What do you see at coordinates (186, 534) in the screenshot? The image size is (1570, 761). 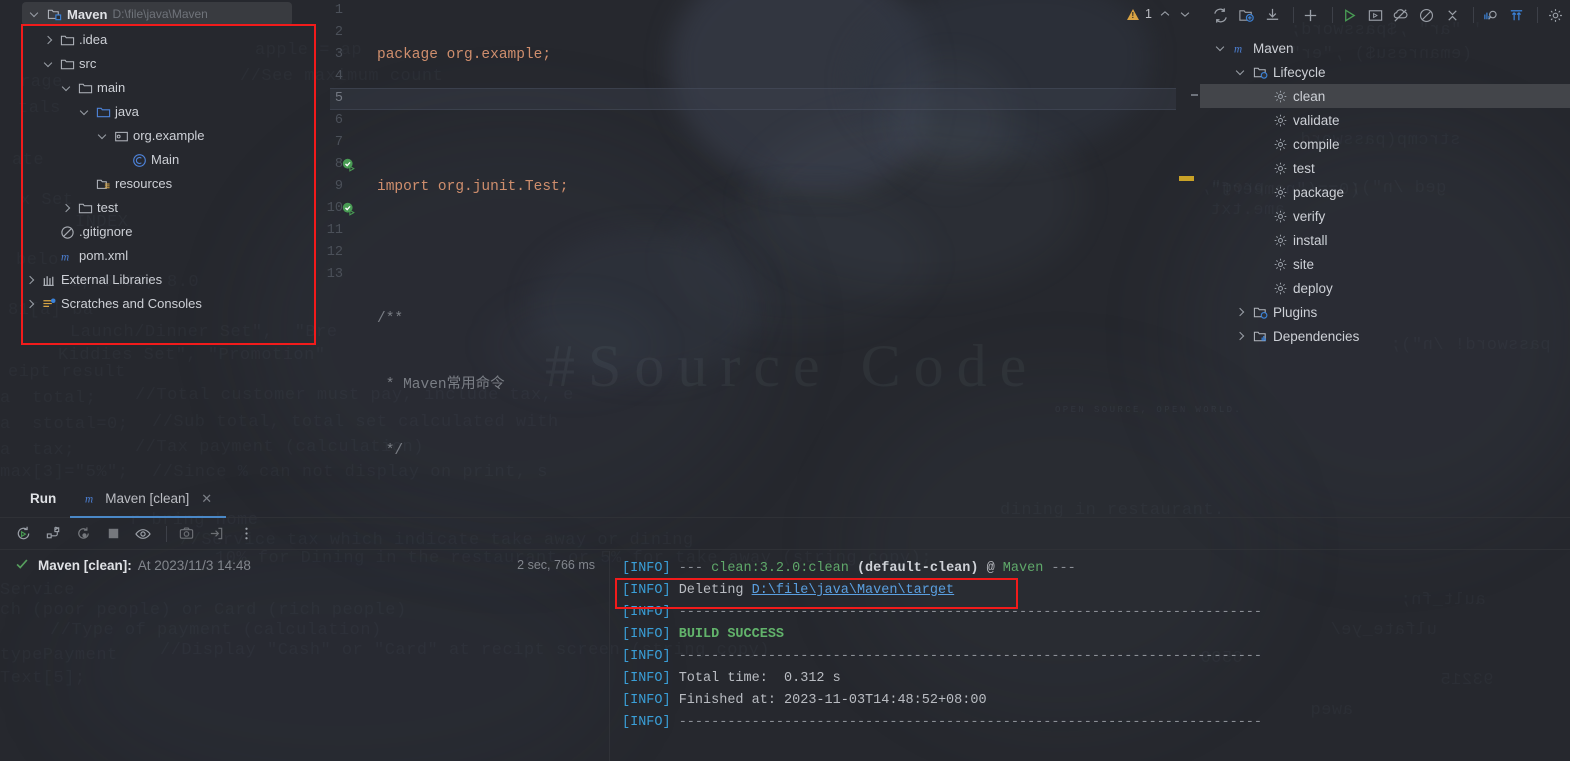 I see `export-test-results-icon` at bounding box center [186, 534].